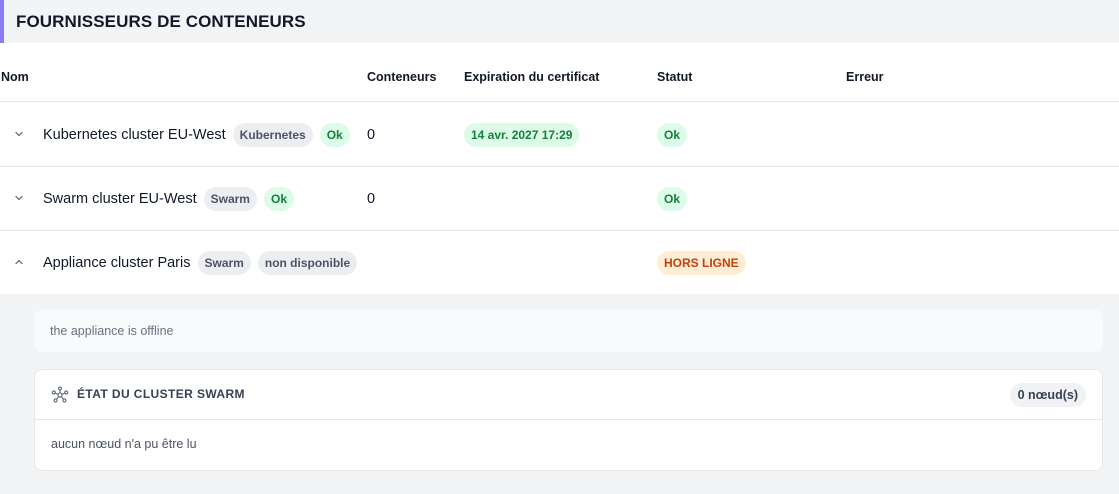 The image size is (1119, 494). I want to click on provider-name: Kubernetes cluster EU-West, so click(134, 135).